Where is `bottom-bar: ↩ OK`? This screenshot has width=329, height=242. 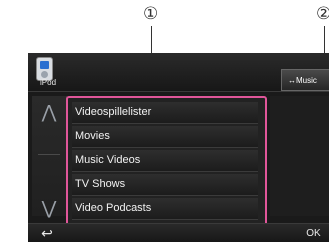
bottom-bar: ↩ OK is located at coordinates (178, 232).